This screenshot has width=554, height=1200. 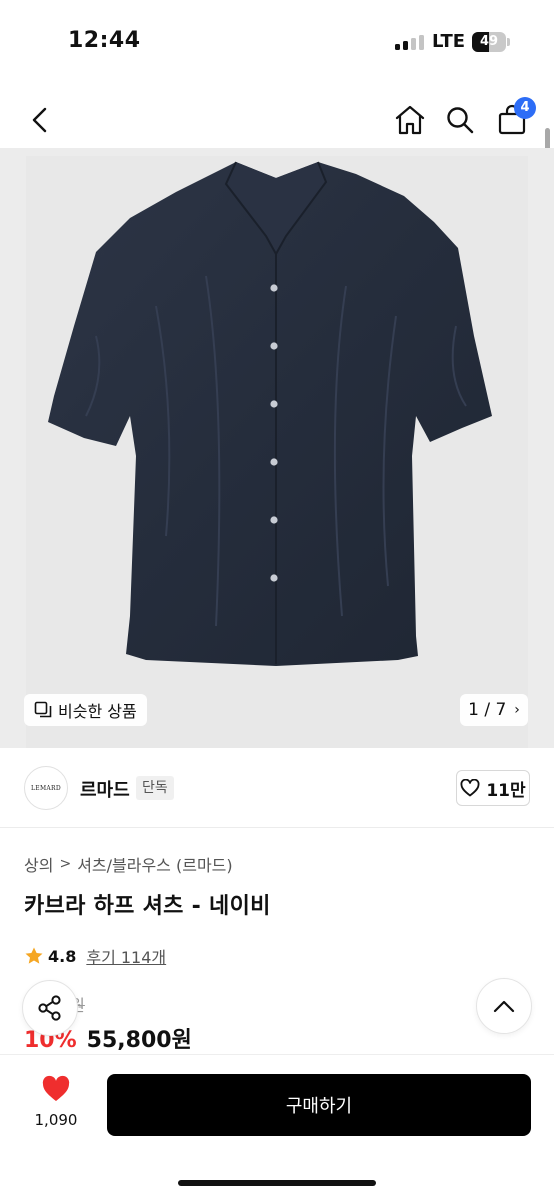 What do you see at coordinates (56, 1105) in the screenshot?
I see `wishlist-button: 1,090` at bounding box center [56, 1105].